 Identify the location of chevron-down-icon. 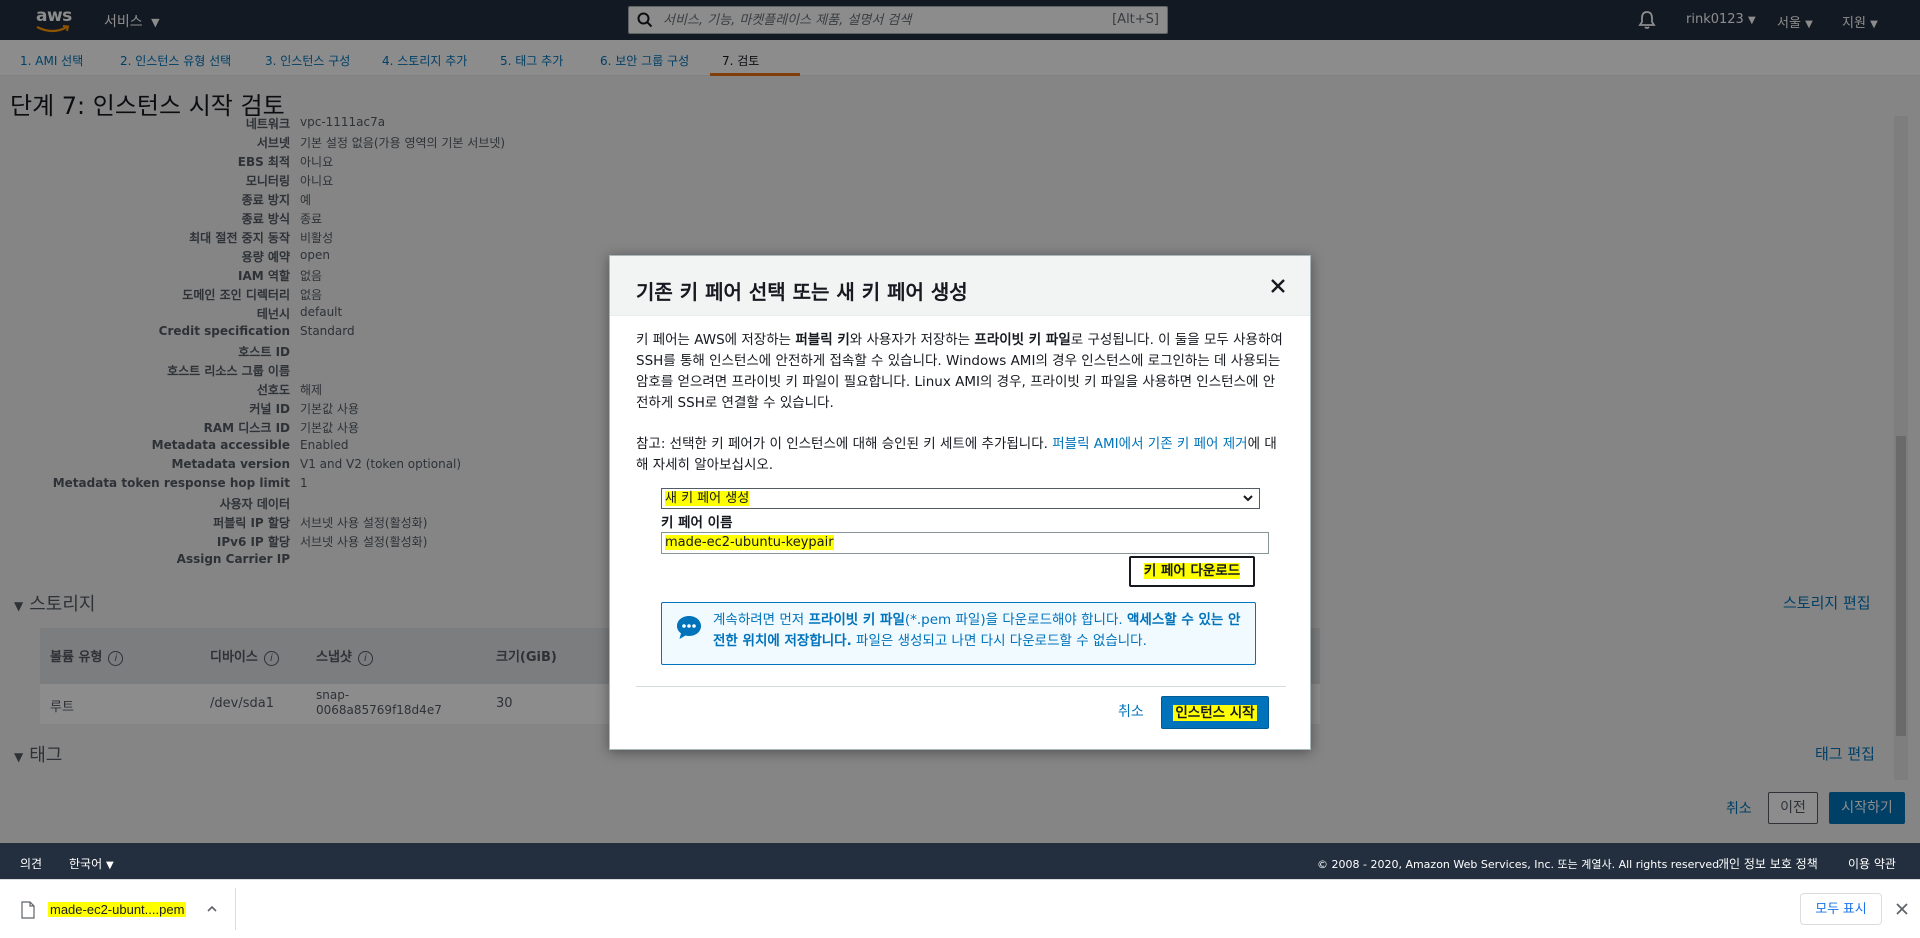
(1248, 498).